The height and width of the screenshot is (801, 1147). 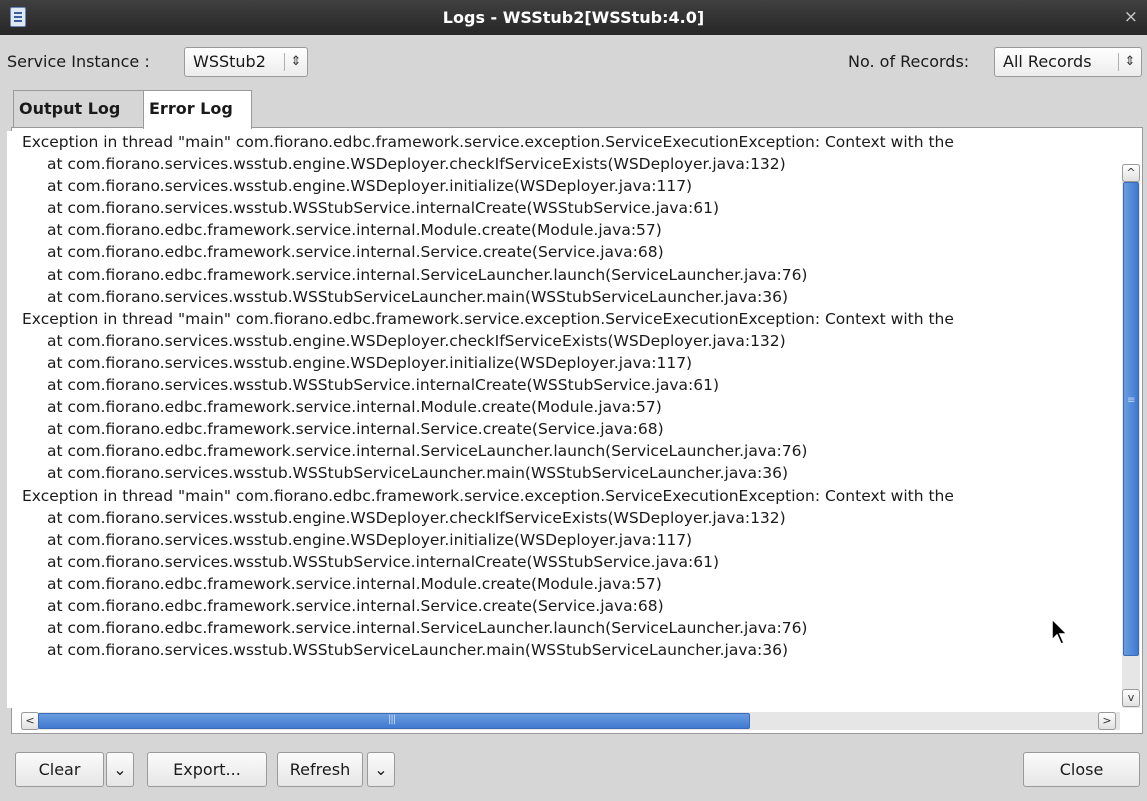 I want to click on mouse-pointer-icon, so click(x=1060, y=631).